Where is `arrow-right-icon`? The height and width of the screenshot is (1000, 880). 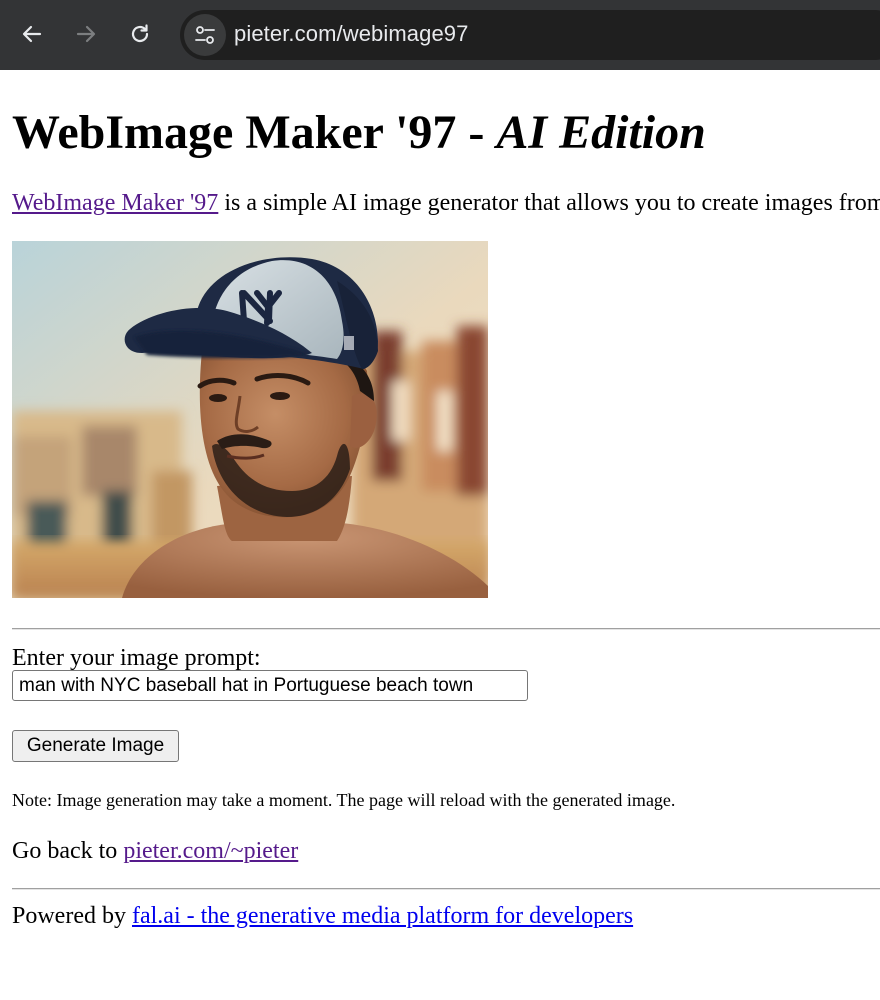 arrow-right-icon is located at coordinates (86, 34).